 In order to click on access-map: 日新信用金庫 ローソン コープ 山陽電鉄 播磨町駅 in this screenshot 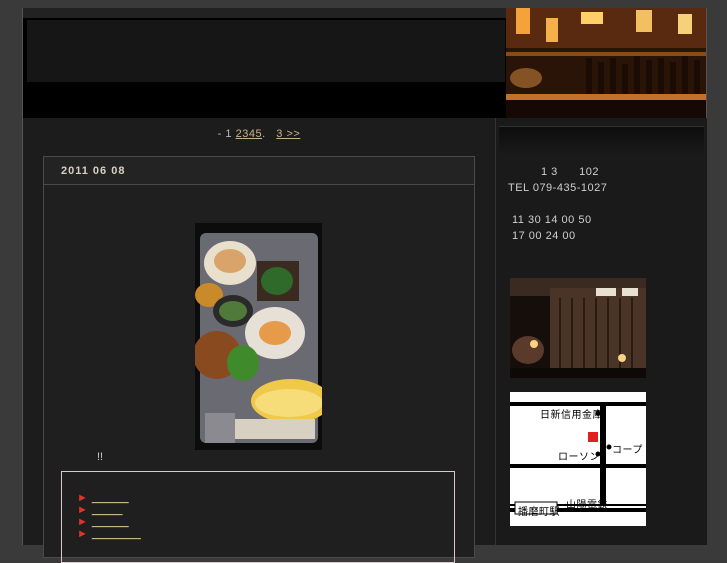, I will do `click(578, 459)`.